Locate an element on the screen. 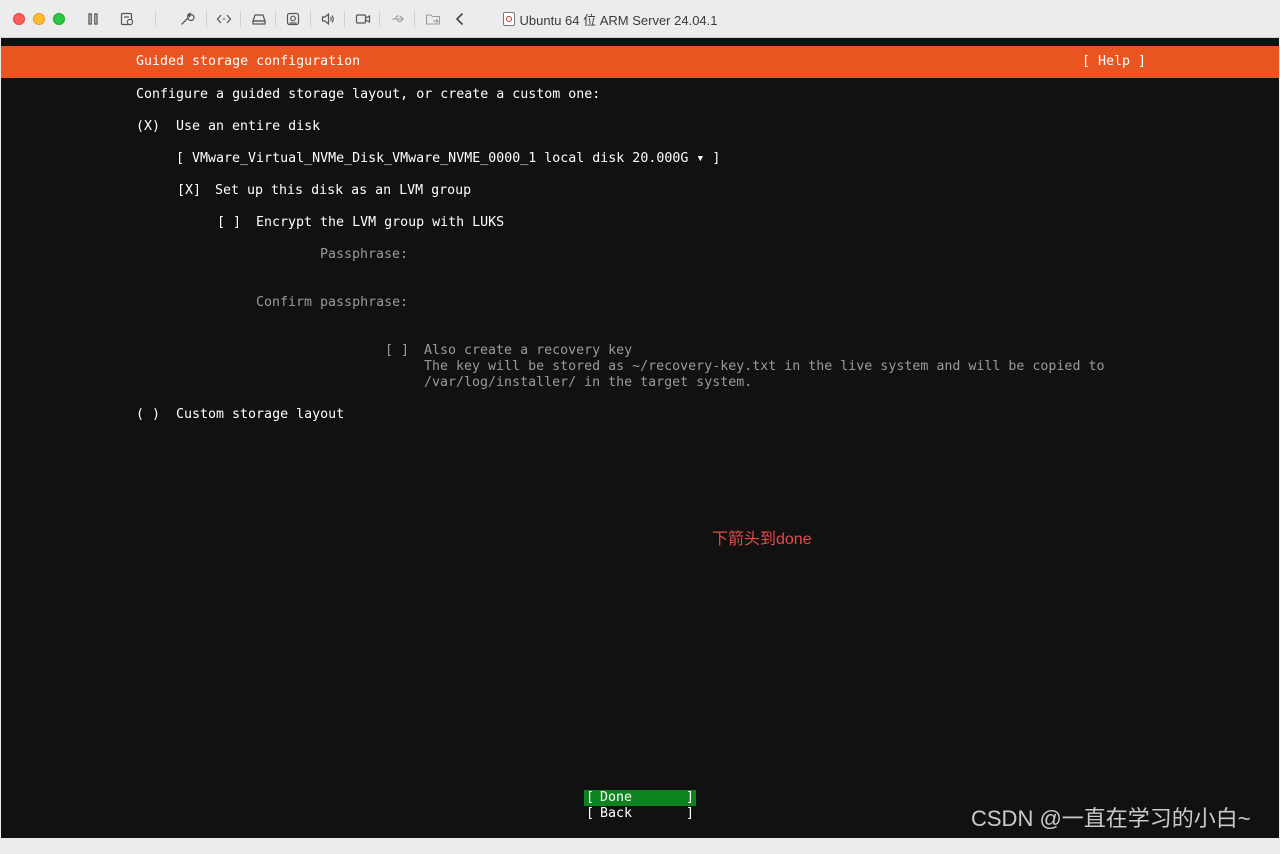 The image size is (1280, 854). recovery-key-checkbox: [ ] is located at coordinates (397, 350).